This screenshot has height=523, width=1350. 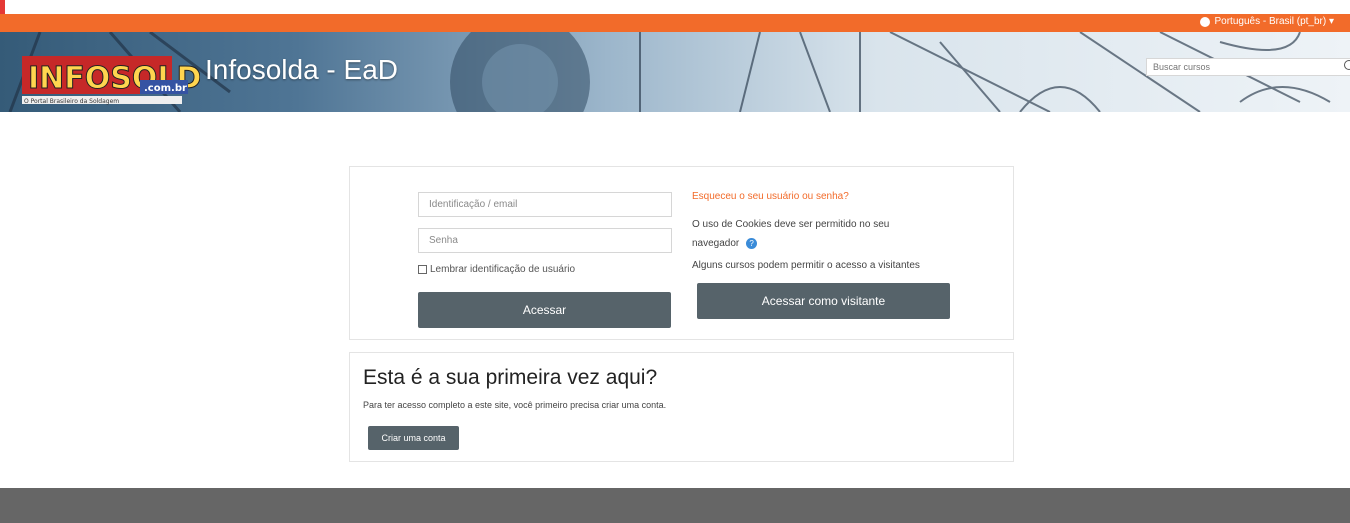 I want to click on username-input: Identificação / email, so click(x=545, y=204).